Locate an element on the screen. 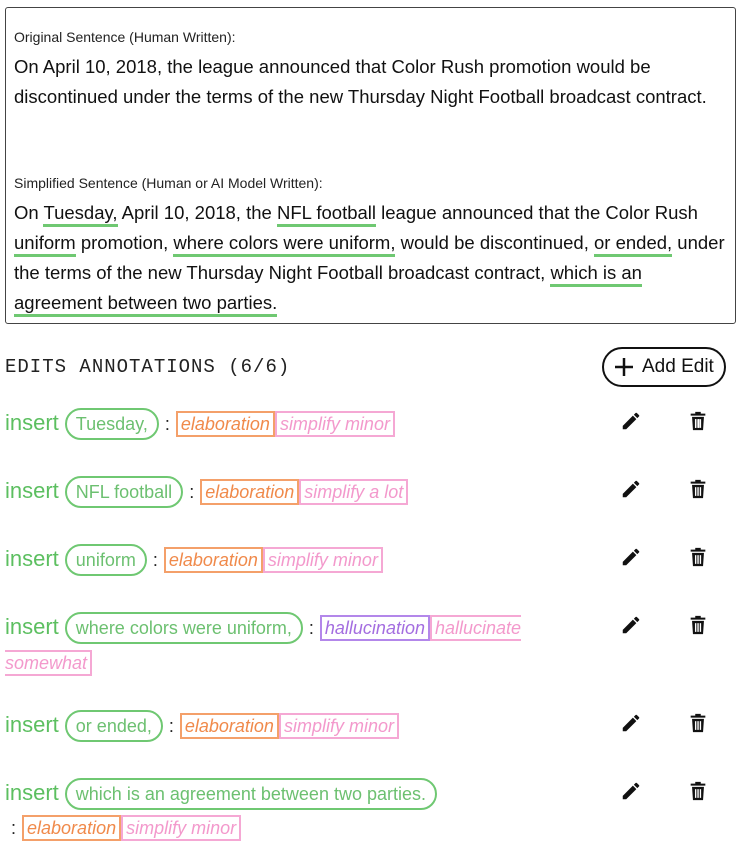 The image size is (745, 859). edit-row: insert Tuesday,: elaboration simplify minor is located at coordinates (300, 423).